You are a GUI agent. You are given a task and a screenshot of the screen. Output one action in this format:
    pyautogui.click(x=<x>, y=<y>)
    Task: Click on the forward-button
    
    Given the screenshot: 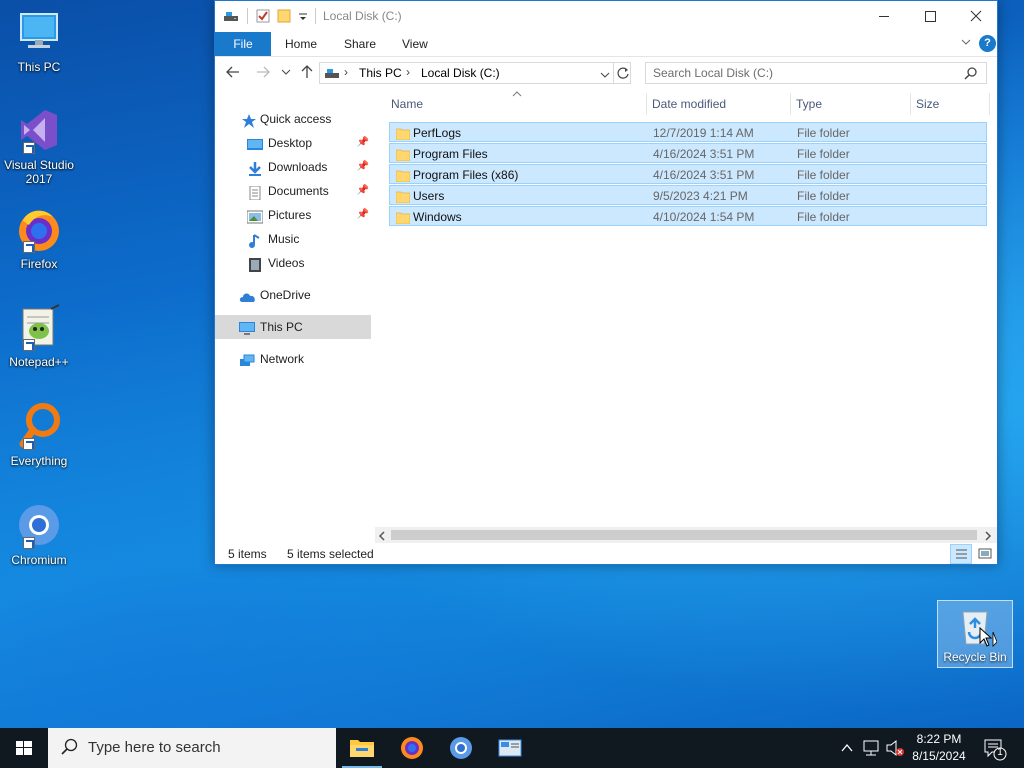 What is the action you would take?
    pyautogui.click(x=263, y=73)
    